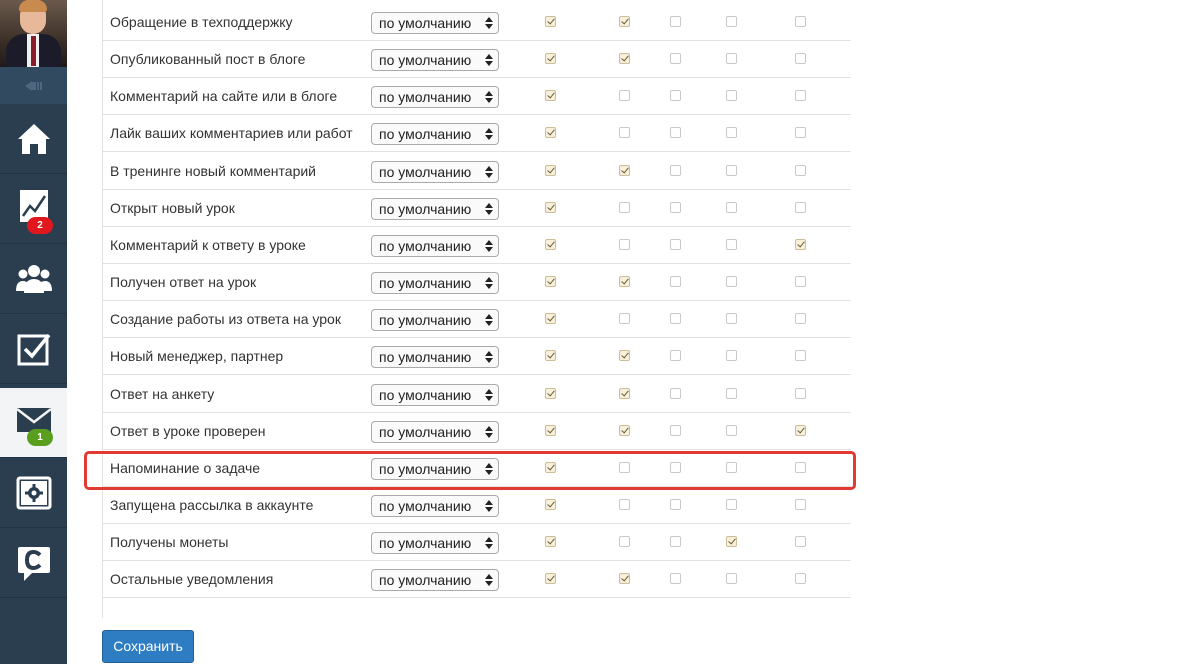 This screenshot has width=1200, height=664. Describe the element at coordinates (33, 423) in the screenshot. I see `sidebar-item-messages: 1` at that location.